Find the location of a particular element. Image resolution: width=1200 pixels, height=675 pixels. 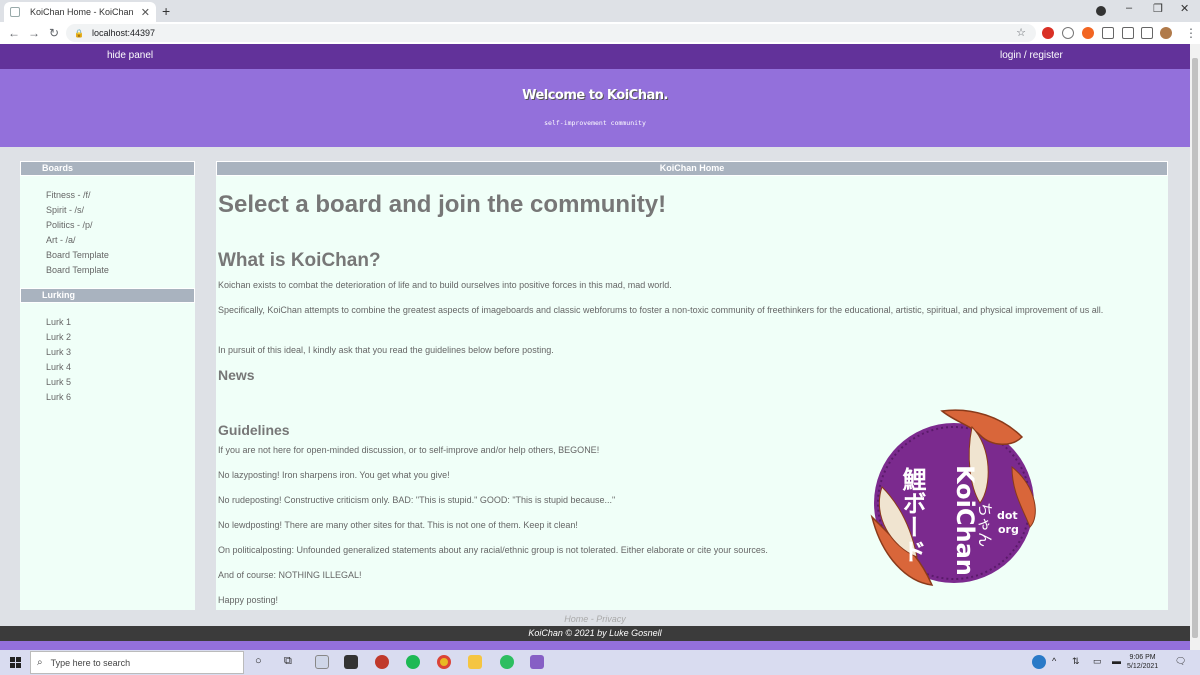

guidelines-heading: Guidelines is located at coordinates (254, 430).